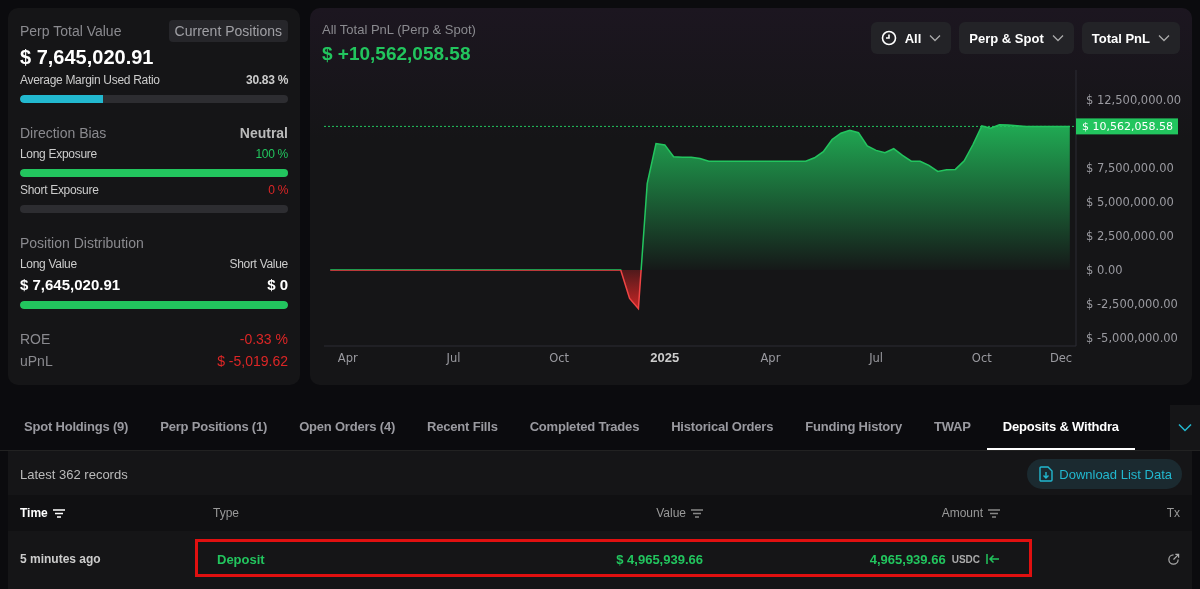  I want to click on metric-label: ROE, so click(35, 339).